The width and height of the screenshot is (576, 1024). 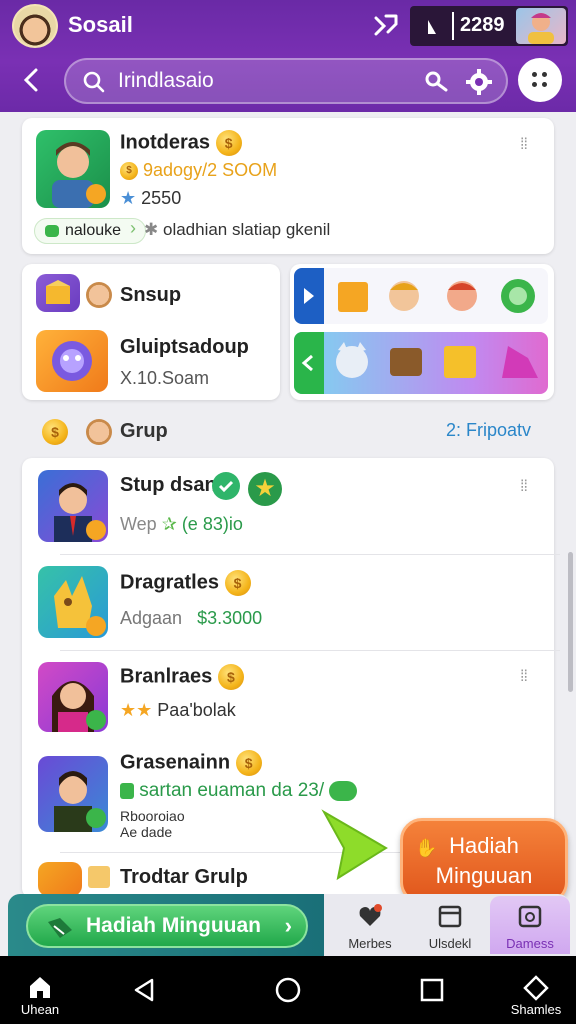 What do you see at coordinates (437, 82) in the screenshot?
I see `filter-icon` at bounding box center [437, 82].